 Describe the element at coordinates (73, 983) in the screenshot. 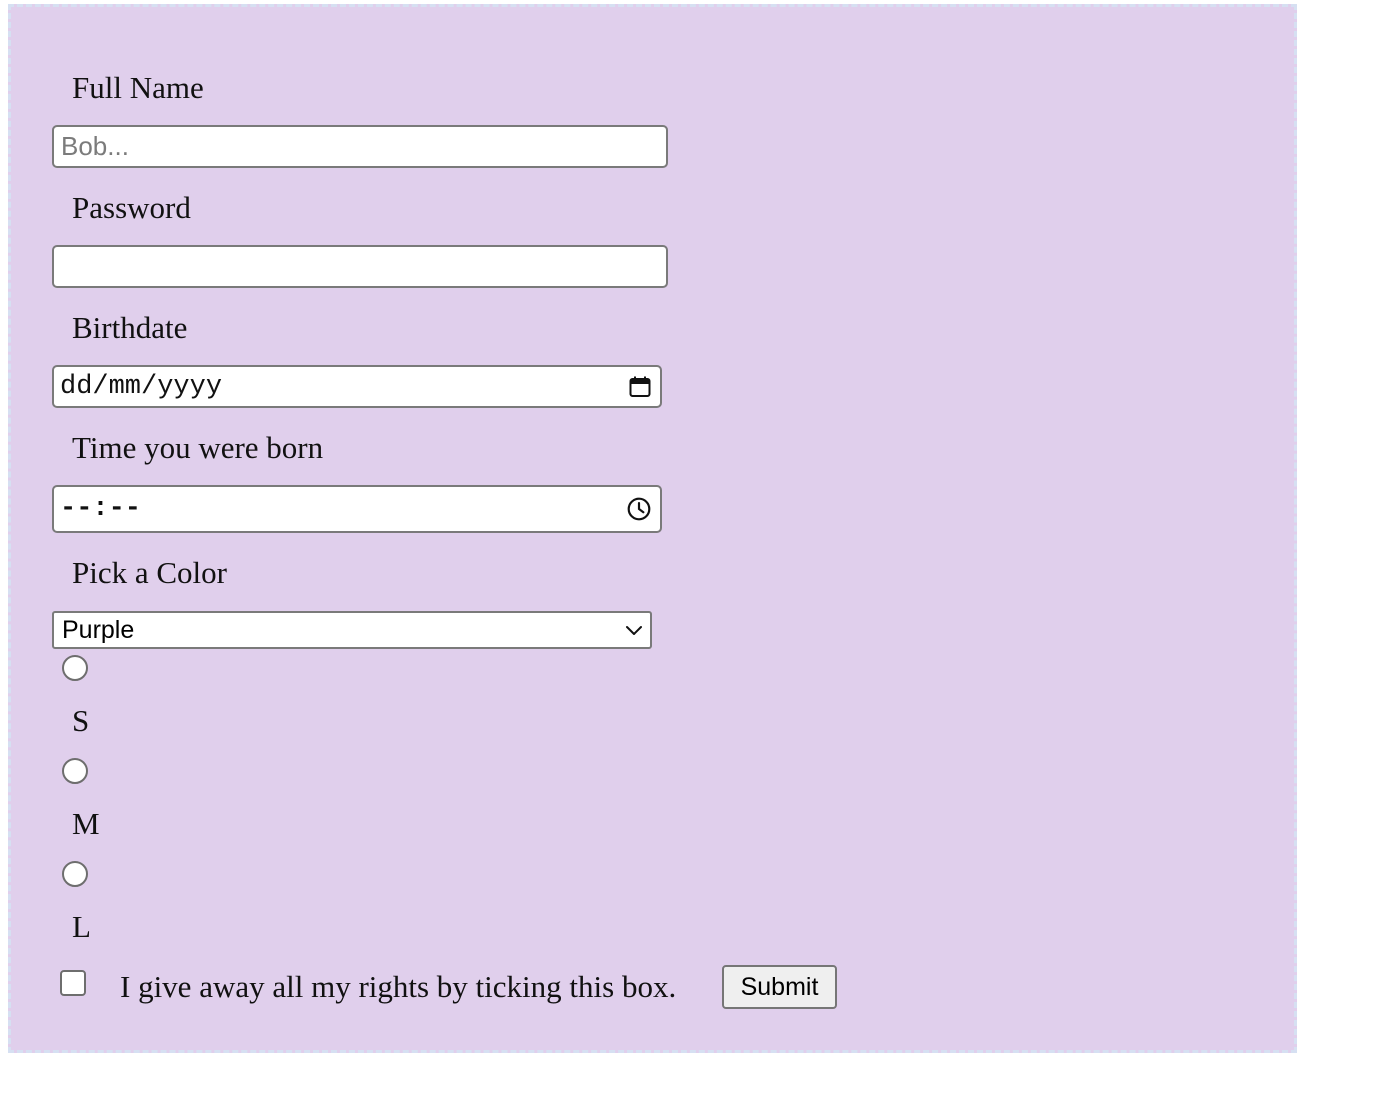

I see `agreement-checkbox` at that location.